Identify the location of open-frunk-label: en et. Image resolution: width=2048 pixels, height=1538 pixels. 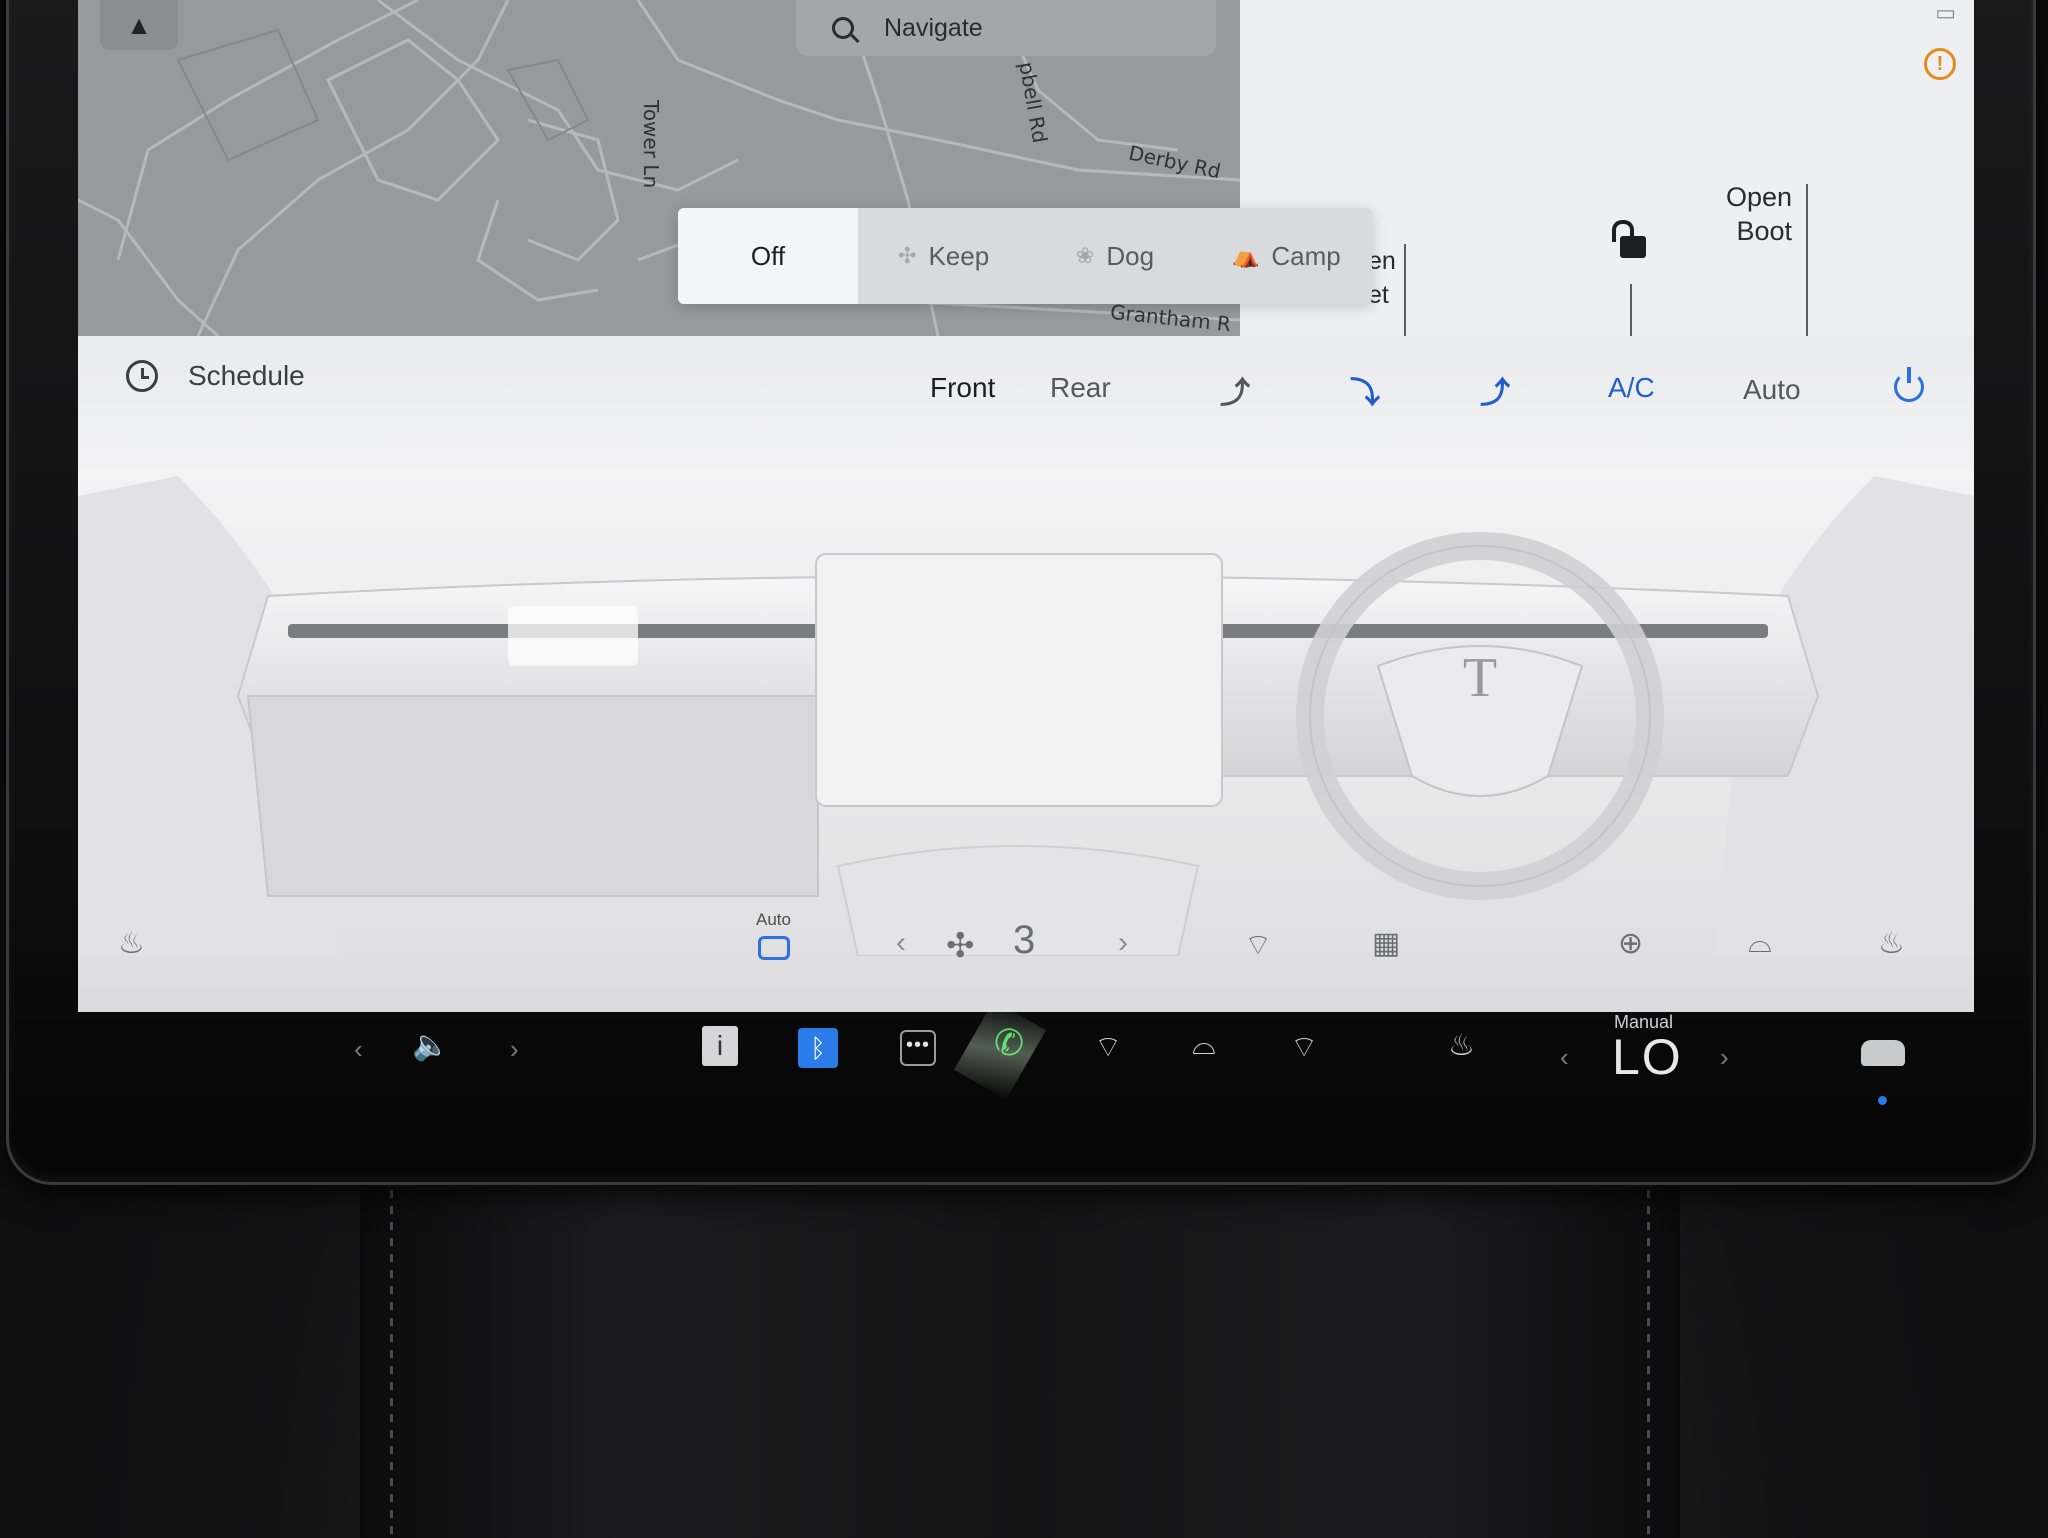
(1382, 278).